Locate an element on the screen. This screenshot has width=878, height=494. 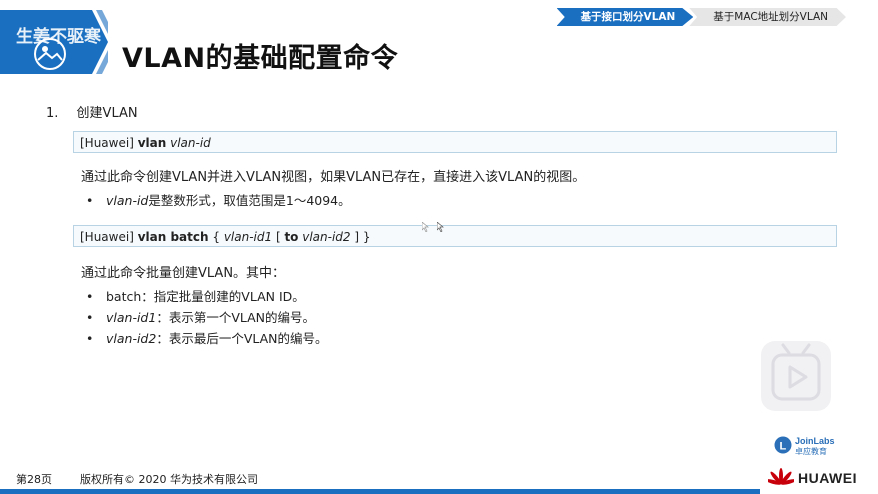
top-nav: 基于接口划分VLAN 基于MAC地址划分VLAN is located at coordinates (701, 17).